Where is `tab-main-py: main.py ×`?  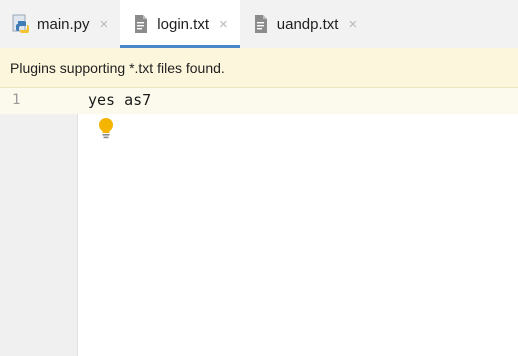
tab-main-py: main.py × is located at coordinates (60, 24).